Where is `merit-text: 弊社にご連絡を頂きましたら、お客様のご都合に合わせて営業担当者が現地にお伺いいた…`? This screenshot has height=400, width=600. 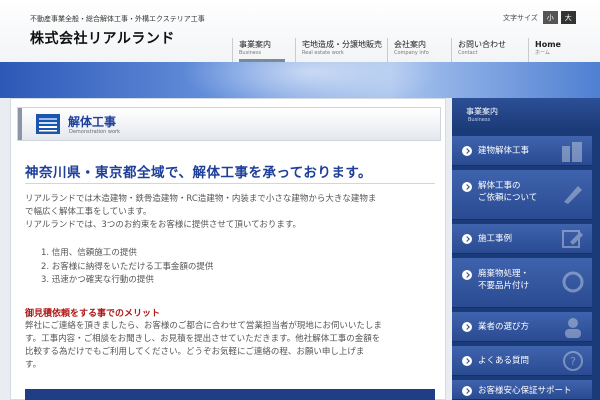
merit-text: 弊社にご連絡を頂きましたら、お客様のご都合に合わせて営業担当者が現地にお伺いいた… is located at coordinates (232, 346).